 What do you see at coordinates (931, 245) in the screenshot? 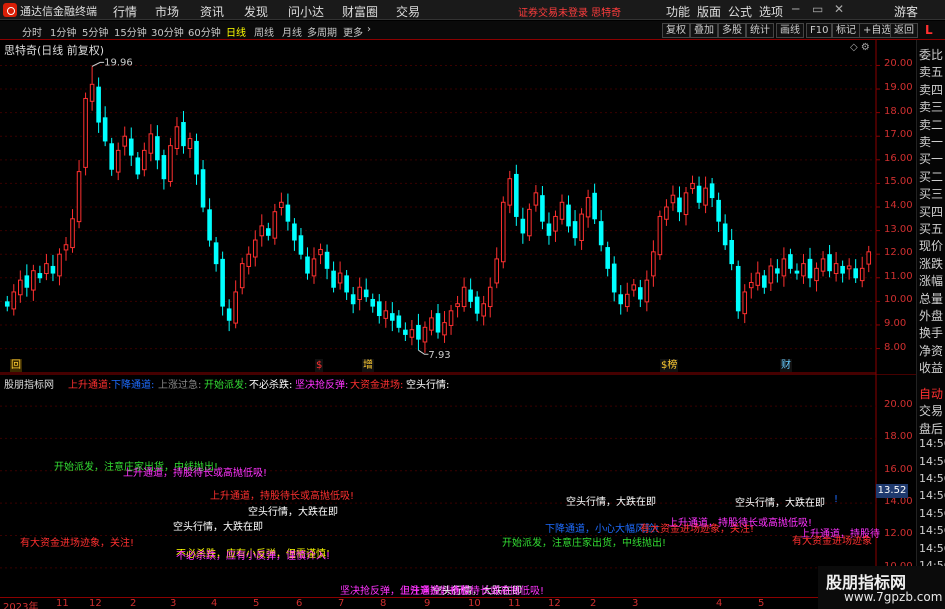
I see `quote-field-tab: 现价` at bounding box center [931, 245].